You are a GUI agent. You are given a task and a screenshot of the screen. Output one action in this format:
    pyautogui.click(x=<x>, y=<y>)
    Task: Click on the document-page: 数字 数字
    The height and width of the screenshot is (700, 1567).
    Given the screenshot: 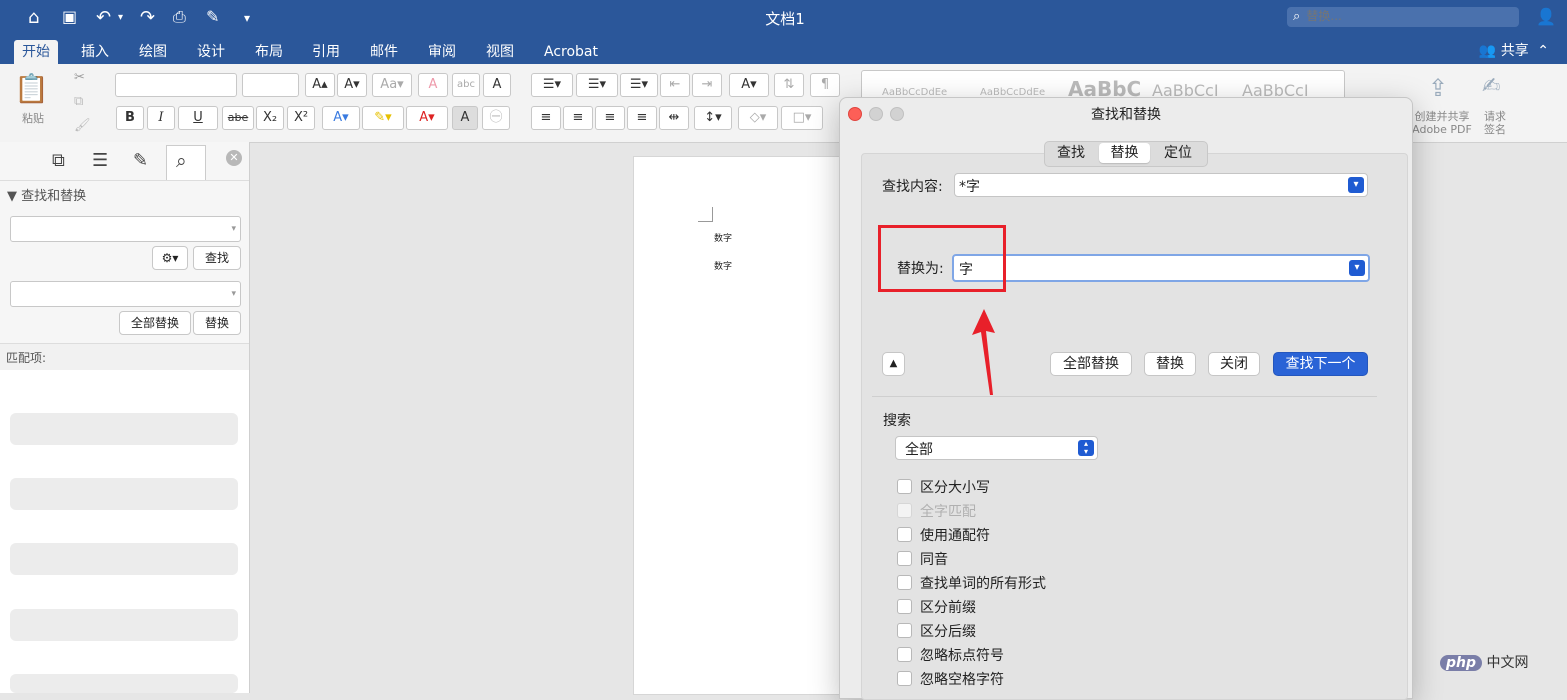 What is the action you would take?
    pyautogui.click(x=739, y=425)
    